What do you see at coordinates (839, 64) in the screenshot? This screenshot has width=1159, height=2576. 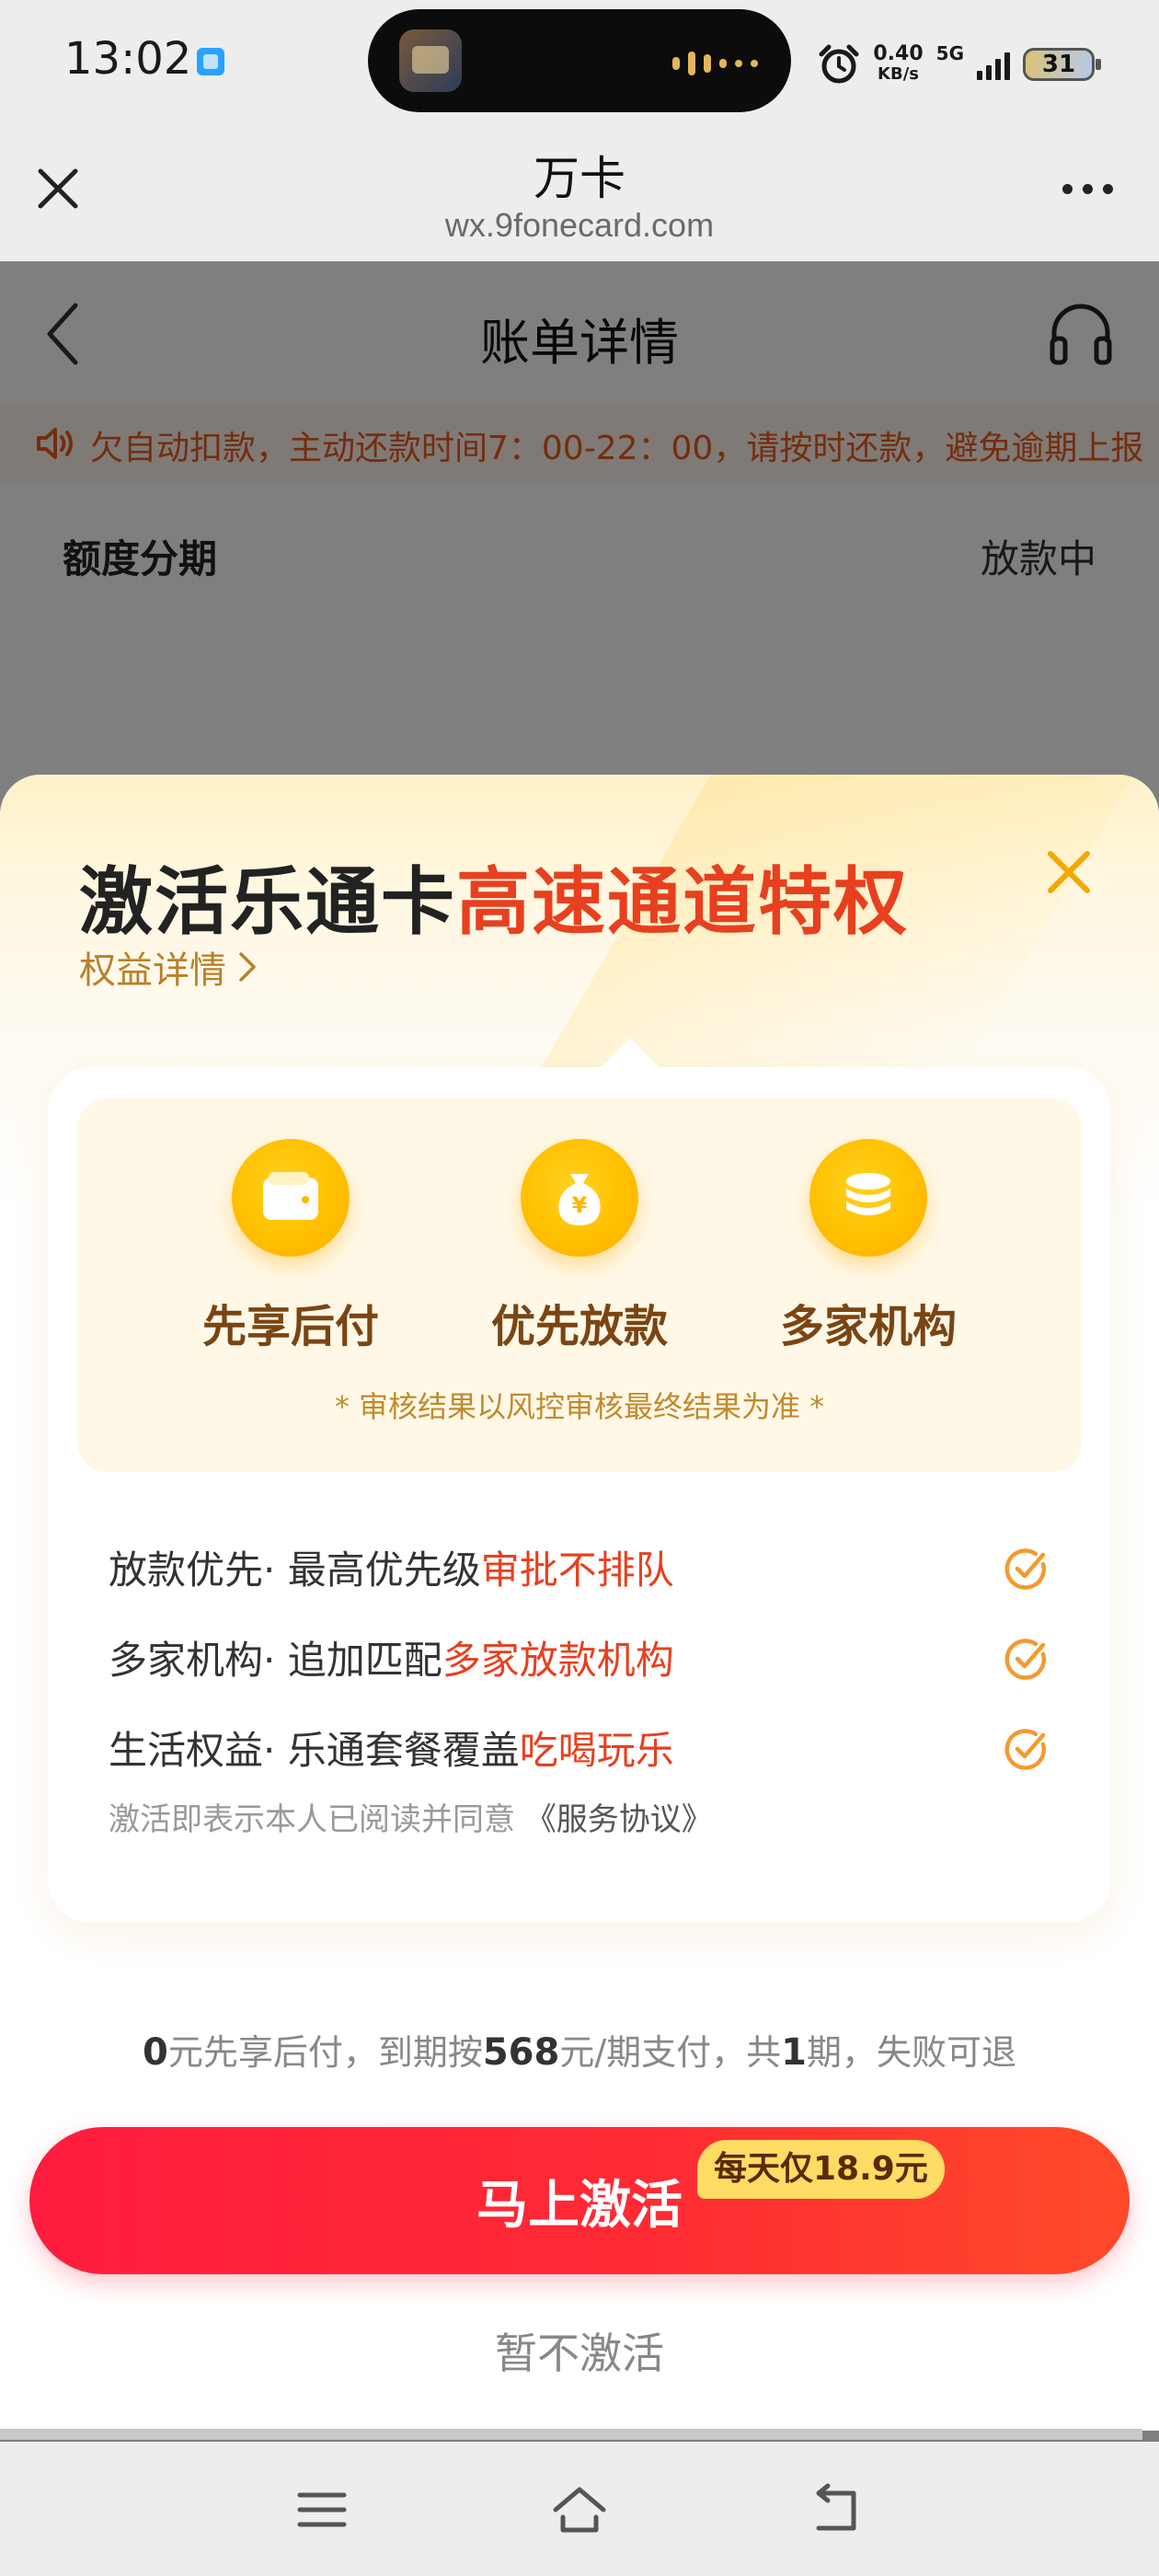 I see `alarm-icon` at bounding box center [839, 64].